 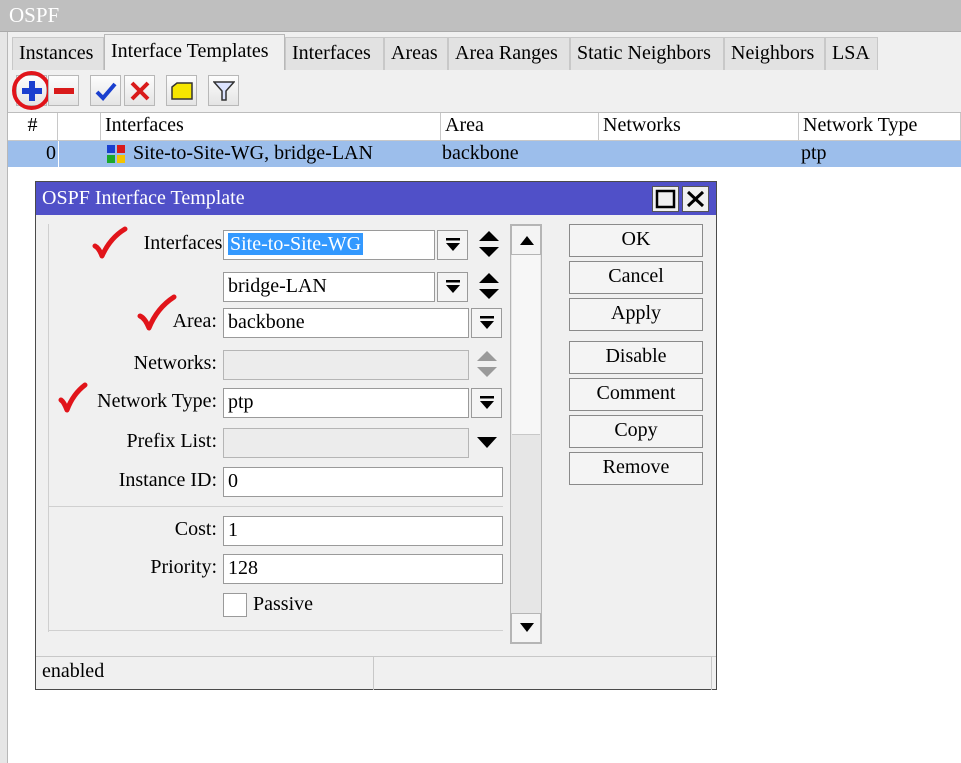 What do you see at coordinates (58, 53) in the screenshot?
I see `tab-instances: Instances` at bounding box center [58, 53].